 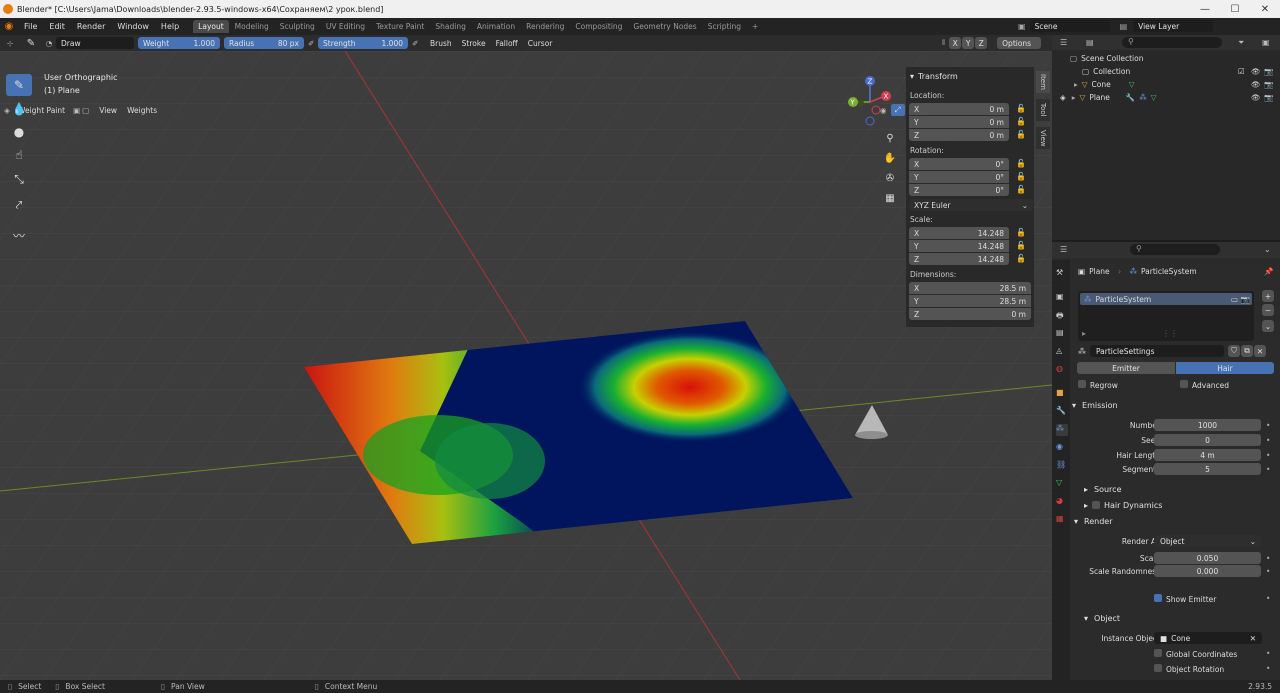 What do you see at coordinates (1185, 599) in the screenshot?
I see `show-emitter-checkbox: Show Emitter` at bounding box center [1185, 599].